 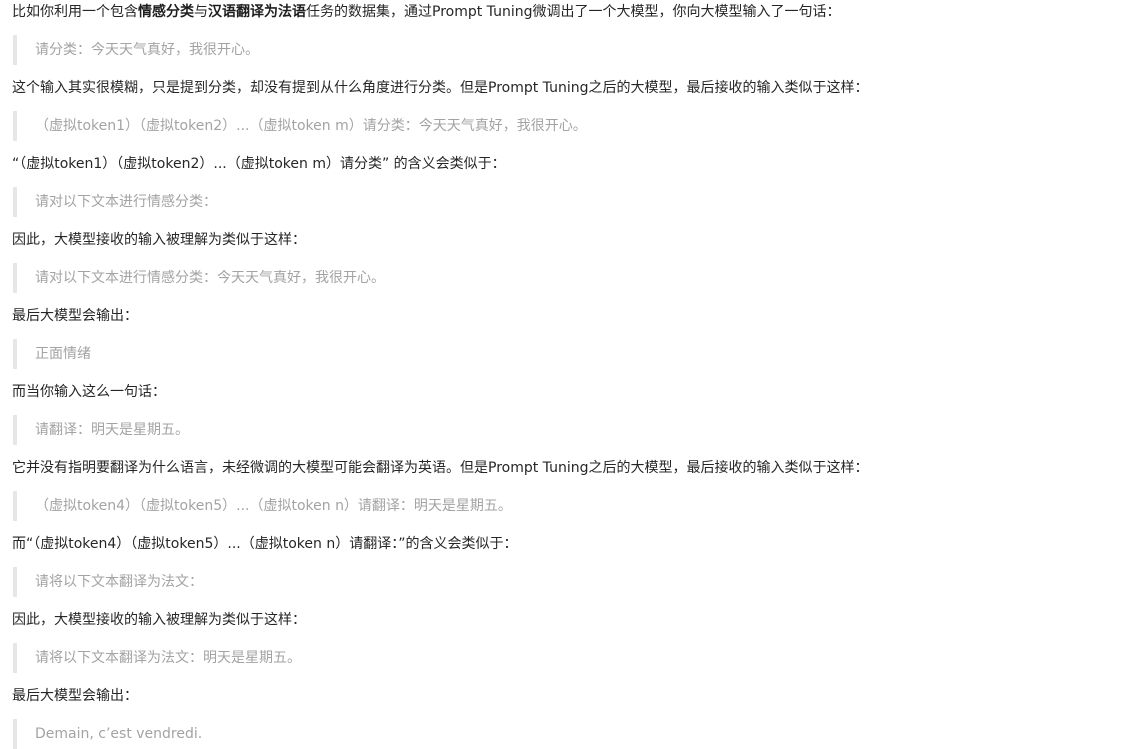 What do you see at coordinates (572, 202) in the screenshot?
I see `blockquote: 请对以下文本进行情感分类：` at bounding box center [572, 202].